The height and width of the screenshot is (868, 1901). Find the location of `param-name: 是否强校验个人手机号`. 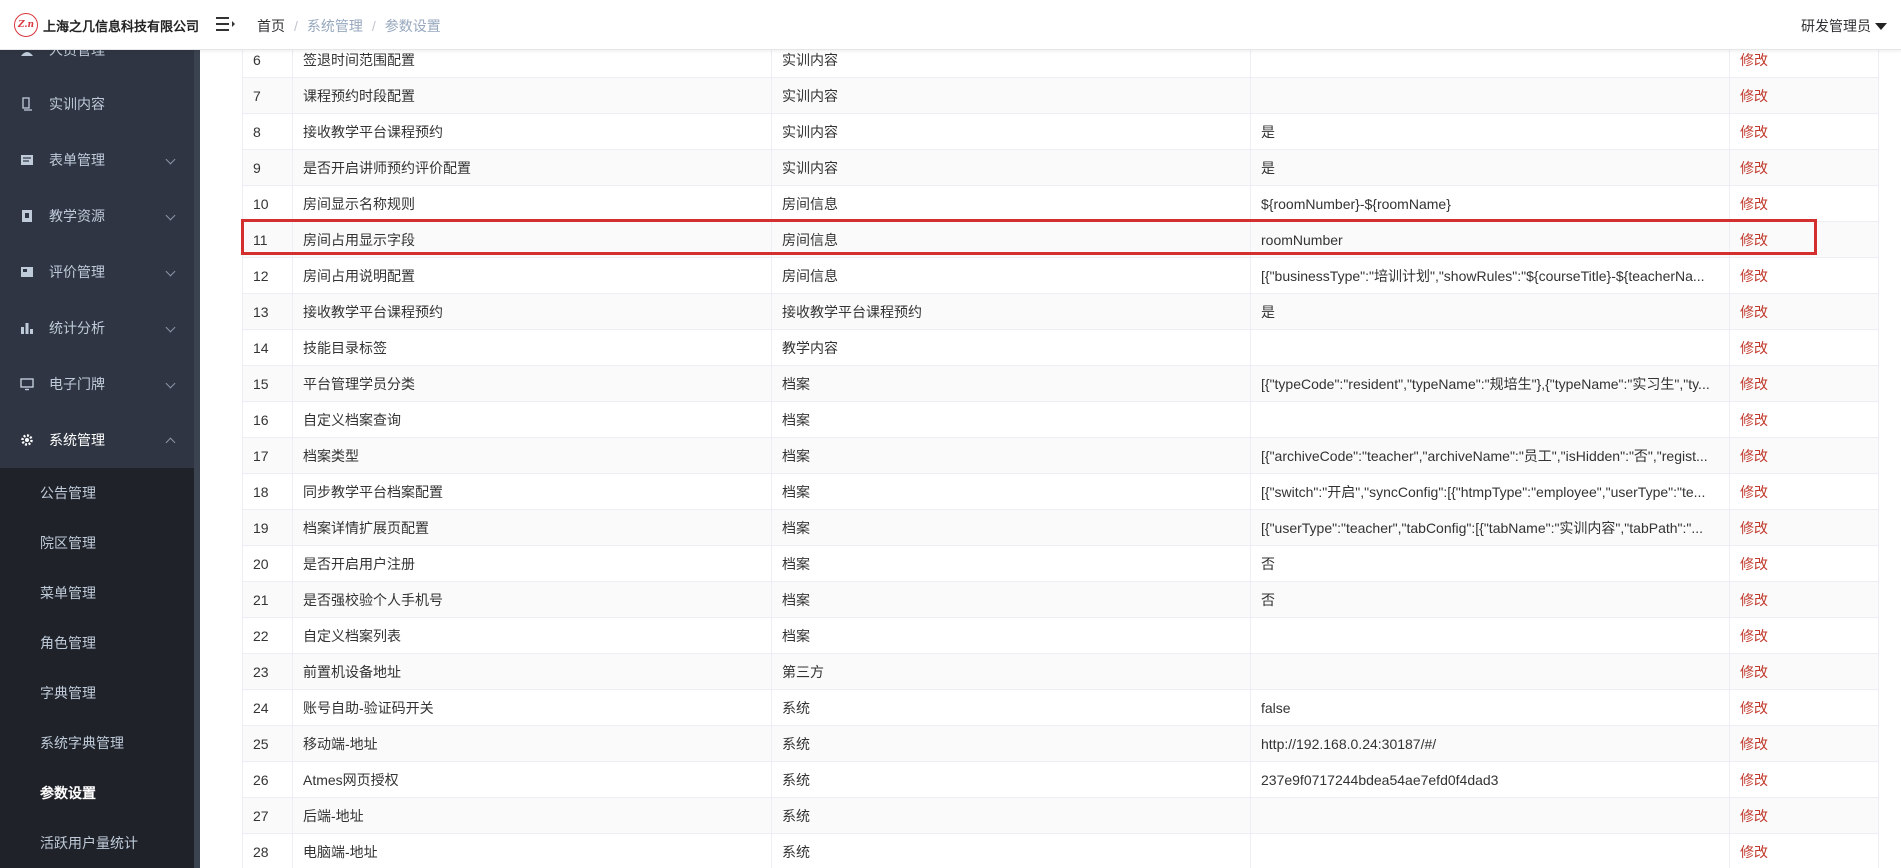

param-name: 是否强校验个人手机号 is located at coordinates (532, 599).